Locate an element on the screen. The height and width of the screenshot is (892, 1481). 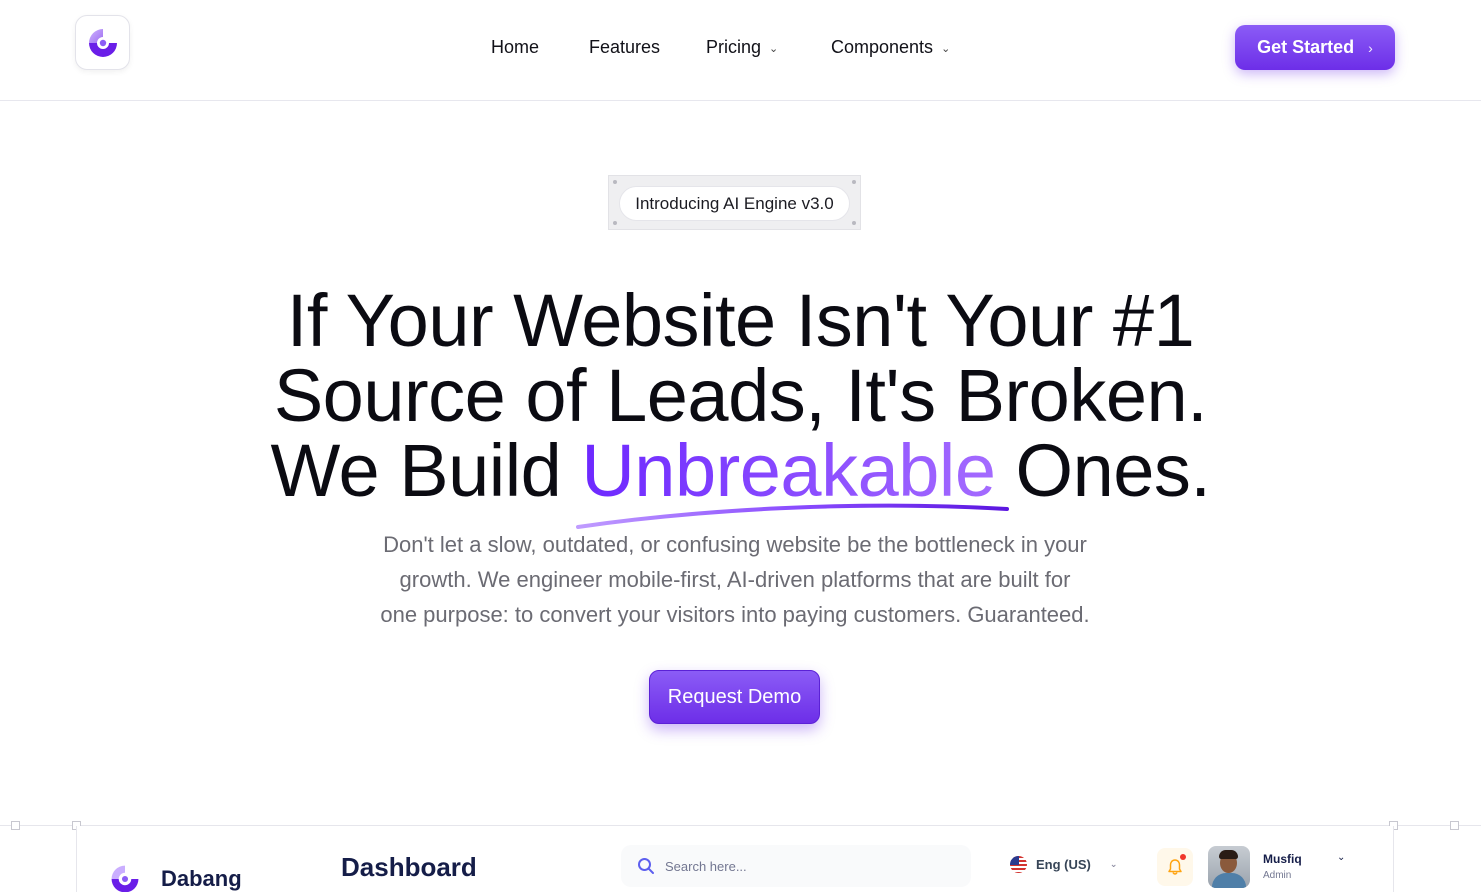
hero-title-line3-suffix: Ones. is located at coordinates (1103, 470).